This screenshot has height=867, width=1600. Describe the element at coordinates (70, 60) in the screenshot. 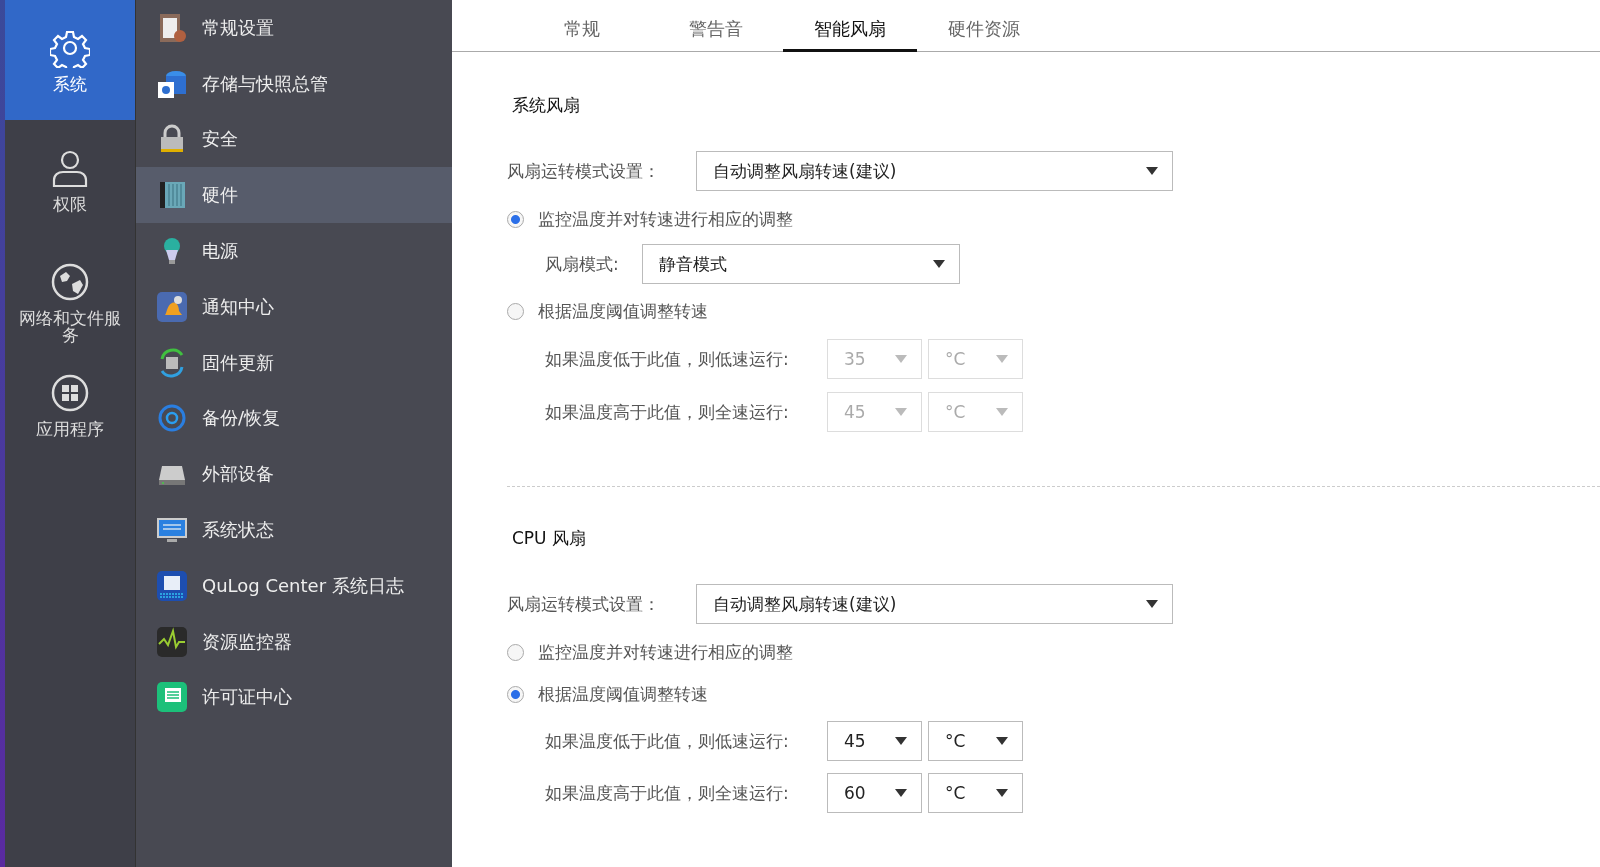

I see `rail-item: 系统` at that location.